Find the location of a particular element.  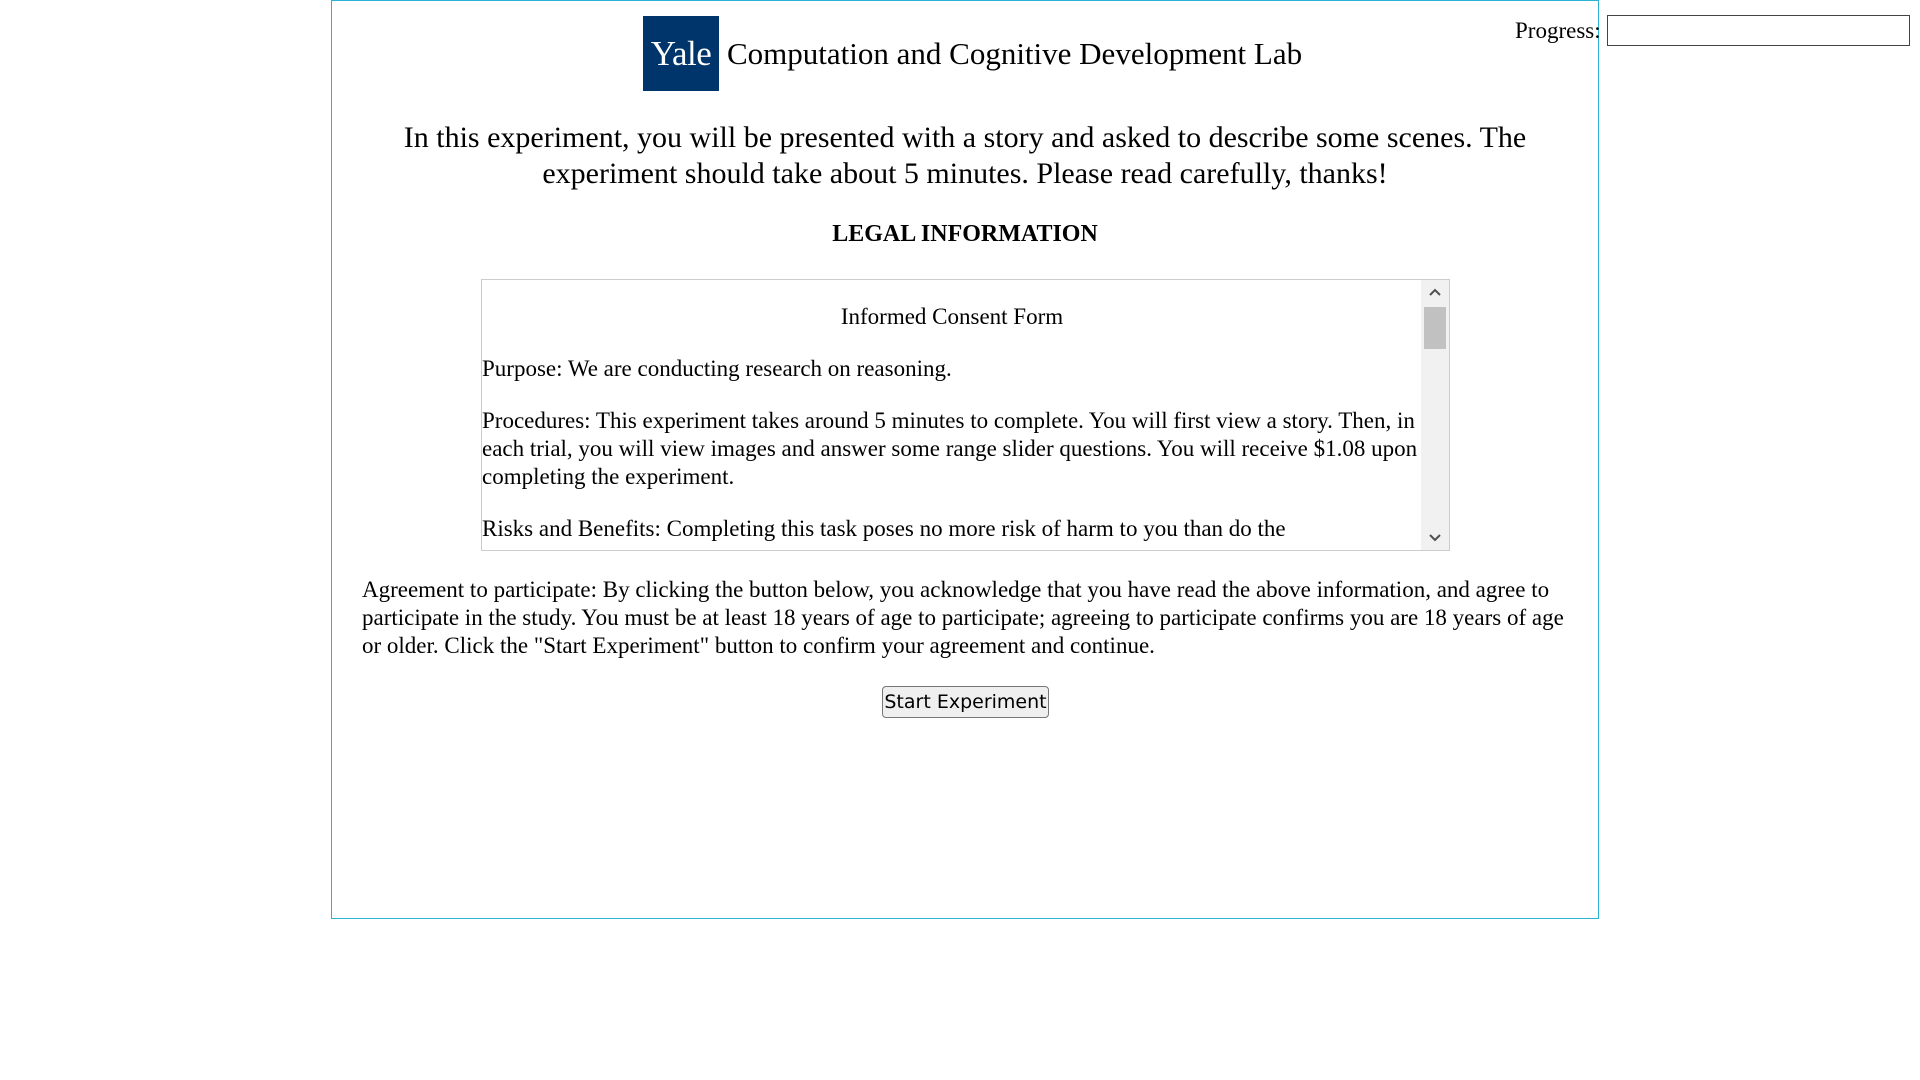

scroll-down-button is located at coordinates (1435, 538).